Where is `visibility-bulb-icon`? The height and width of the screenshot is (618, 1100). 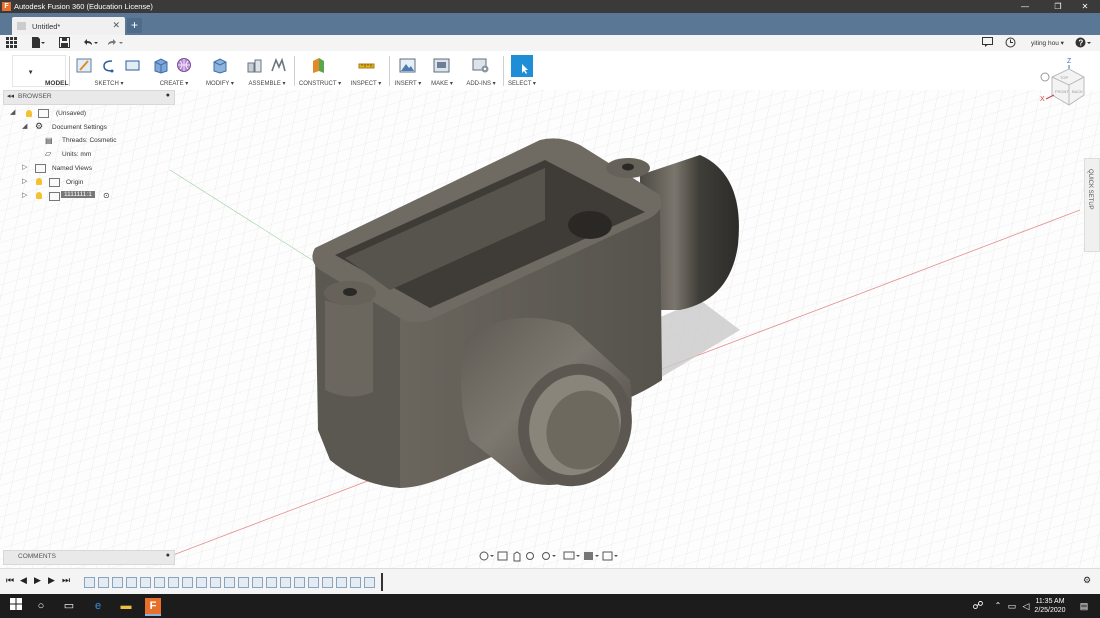
visibility-bulb-icon is located at coordinates (29, 113).